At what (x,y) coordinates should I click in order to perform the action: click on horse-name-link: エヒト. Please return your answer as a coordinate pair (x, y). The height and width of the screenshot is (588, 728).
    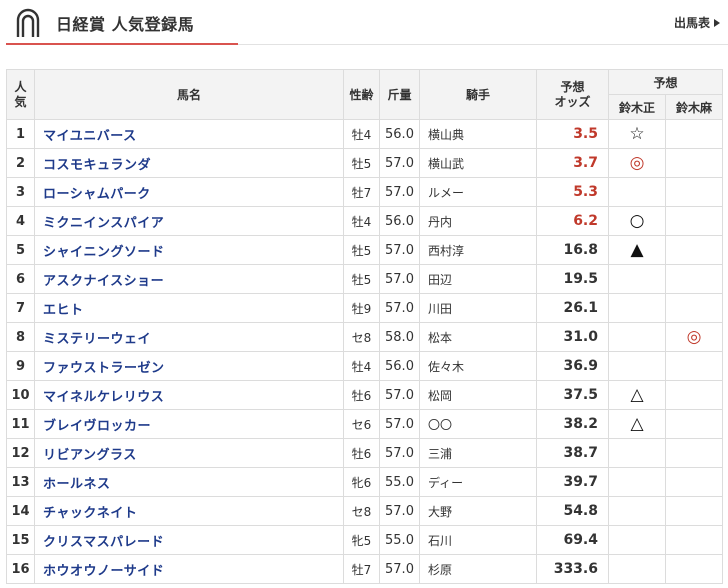
    Looking at the image, I should click on (63, 310).